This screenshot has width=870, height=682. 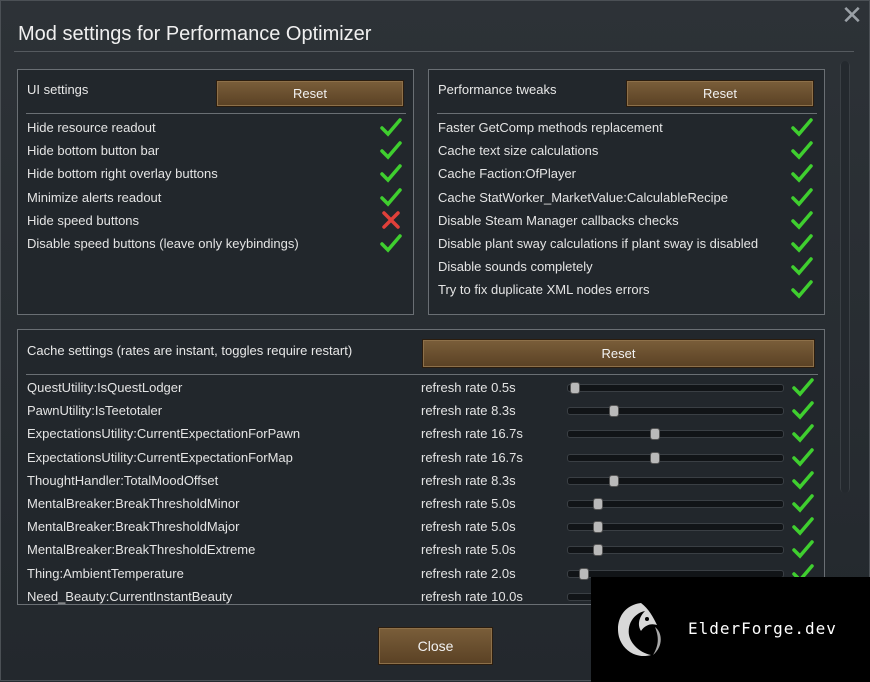 I want to click on performance-tweaks-title: Performance tweaks, so click(x=497, y=89).